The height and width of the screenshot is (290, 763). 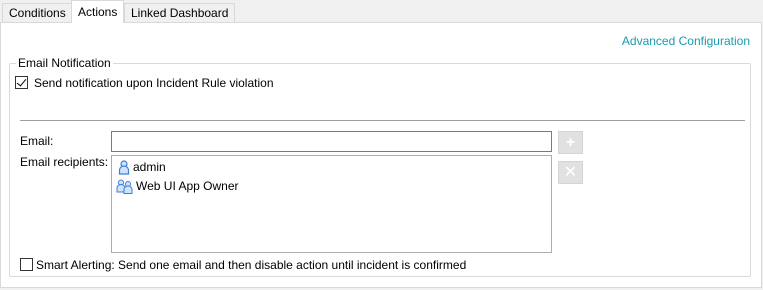 What do you see at coordinates (382, 120) in the screenshot?
I see `divider` at bounding box center [382, 120].